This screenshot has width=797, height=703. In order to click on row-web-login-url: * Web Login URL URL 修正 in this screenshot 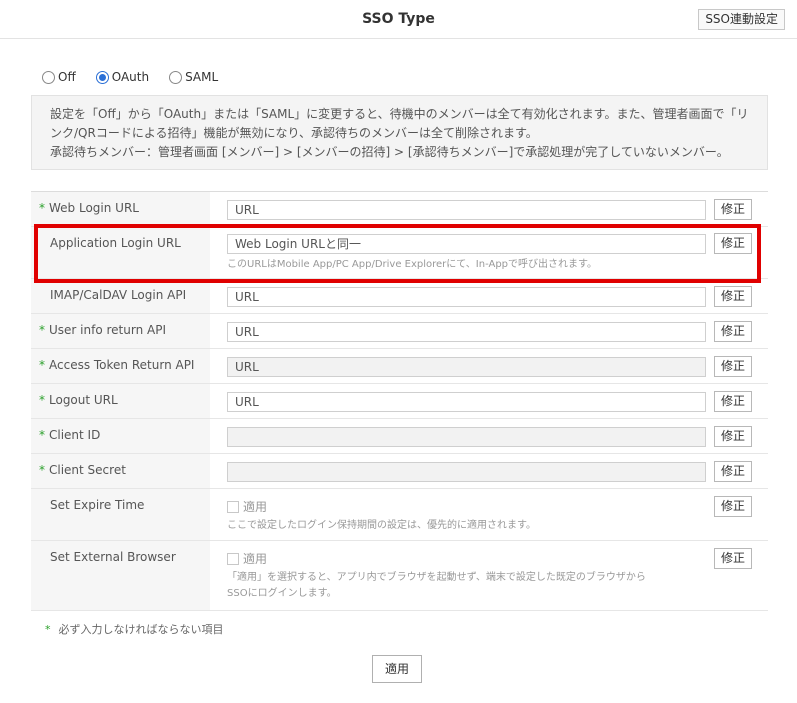, I will do `click(399, 209)`.